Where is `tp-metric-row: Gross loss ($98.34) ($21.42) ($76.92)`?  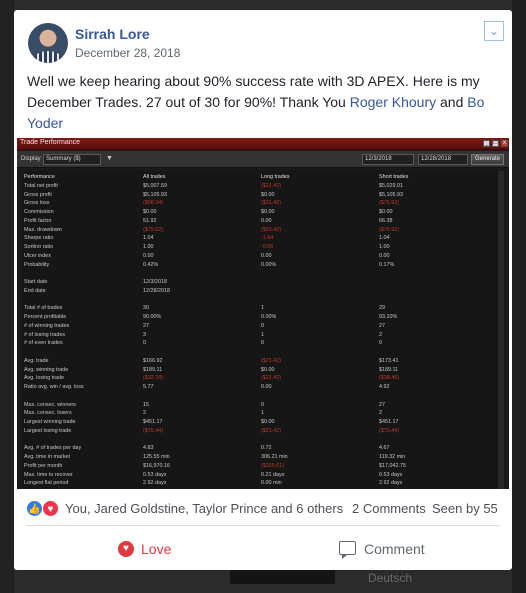
tp-metric-row: Gross loss ($98.34) ($21.42) ($76.92) is located at coordinates (263, 203).